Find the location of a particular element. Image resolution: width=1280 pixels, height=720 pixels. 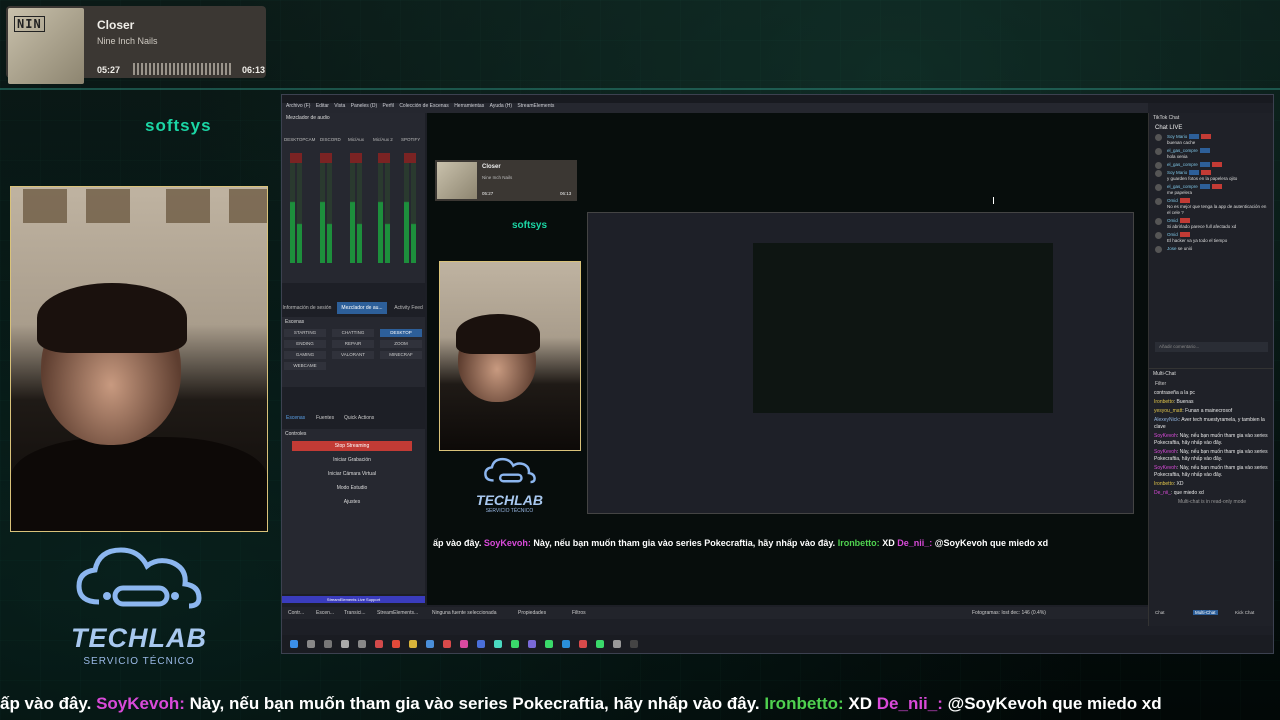

tab-activity-feed: Activity Feed is located at coordinates (408, 308).